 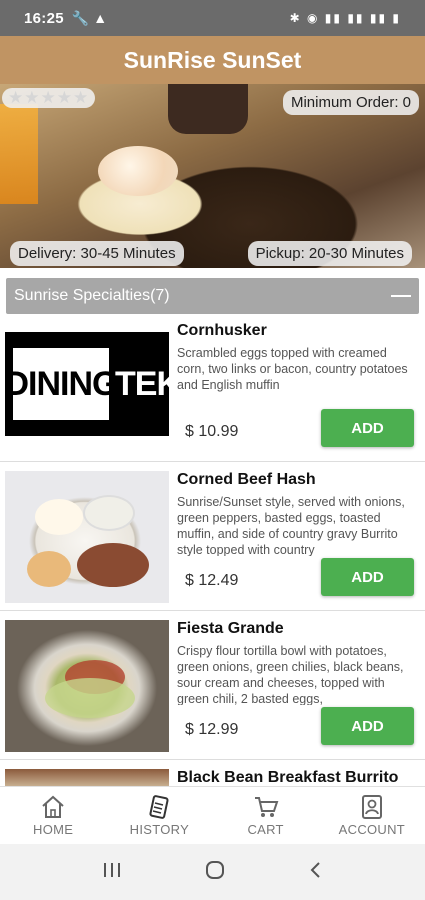 What do you see at coordinates (212, 580) in the screenshot?
I see `item-price: $ 12.49` at bounding box center [212, 580].